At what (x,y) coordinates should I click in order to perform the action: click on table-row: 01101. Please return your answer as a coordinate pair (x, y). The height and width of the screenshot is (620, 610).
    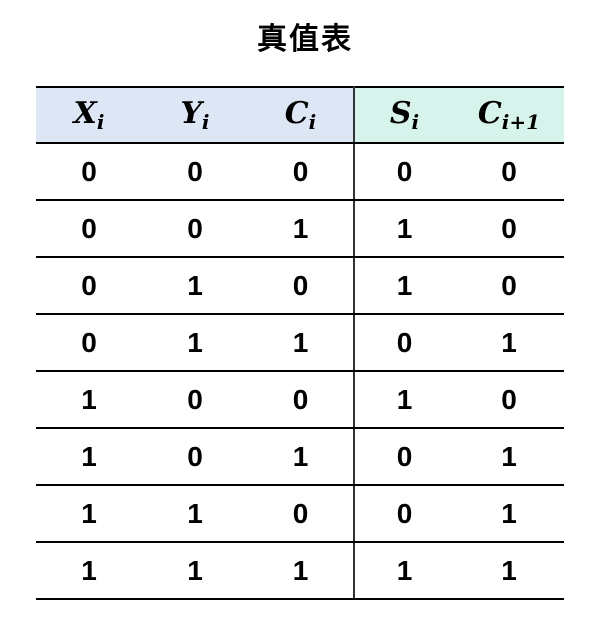
    Looking at the image, I should click on (300, 343).